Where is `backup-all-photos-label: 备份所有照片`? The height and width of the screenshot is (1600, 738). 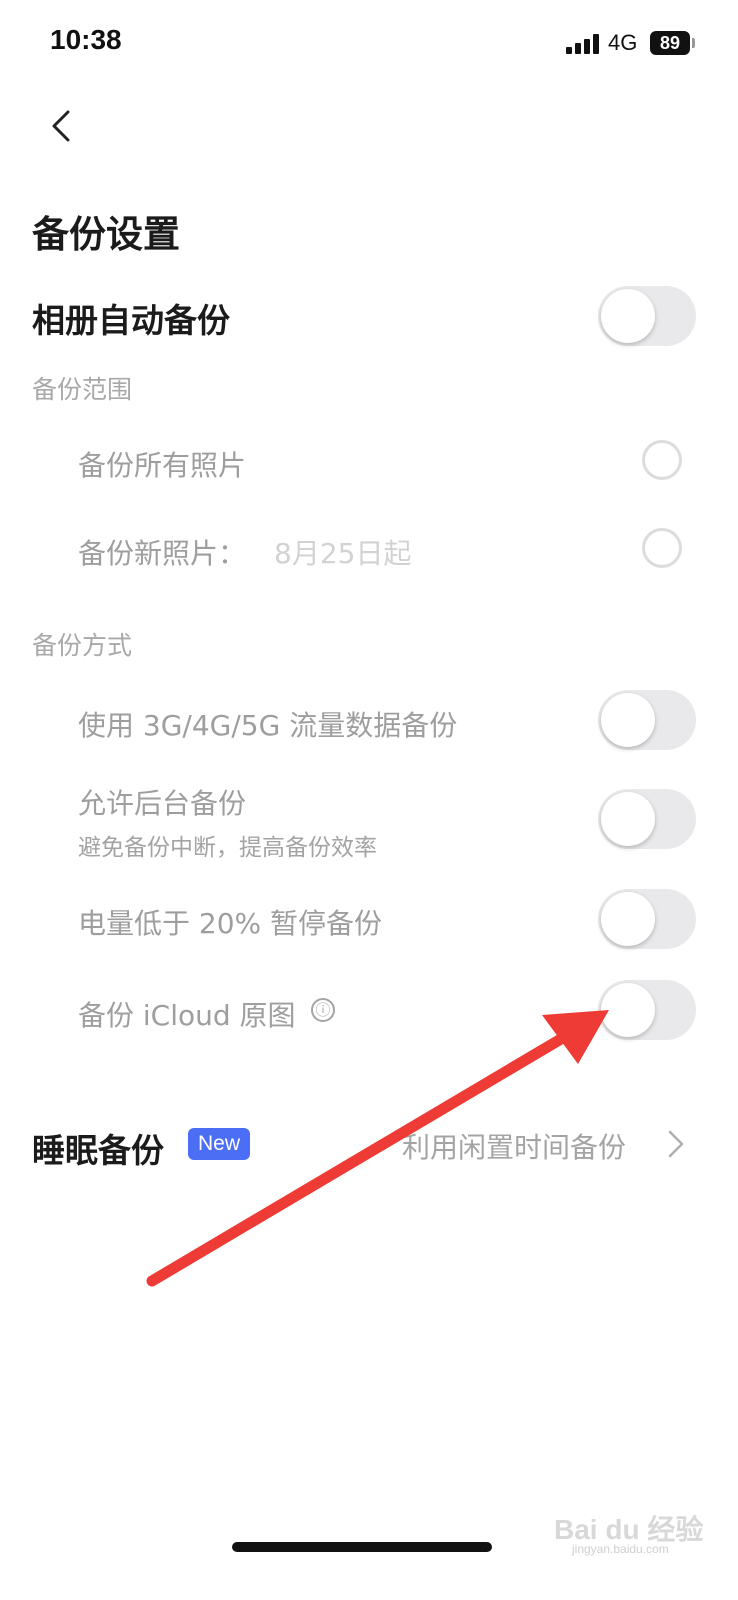 backup-all-photos-label: 备份所有照片 is located at coordinates (162, 465).